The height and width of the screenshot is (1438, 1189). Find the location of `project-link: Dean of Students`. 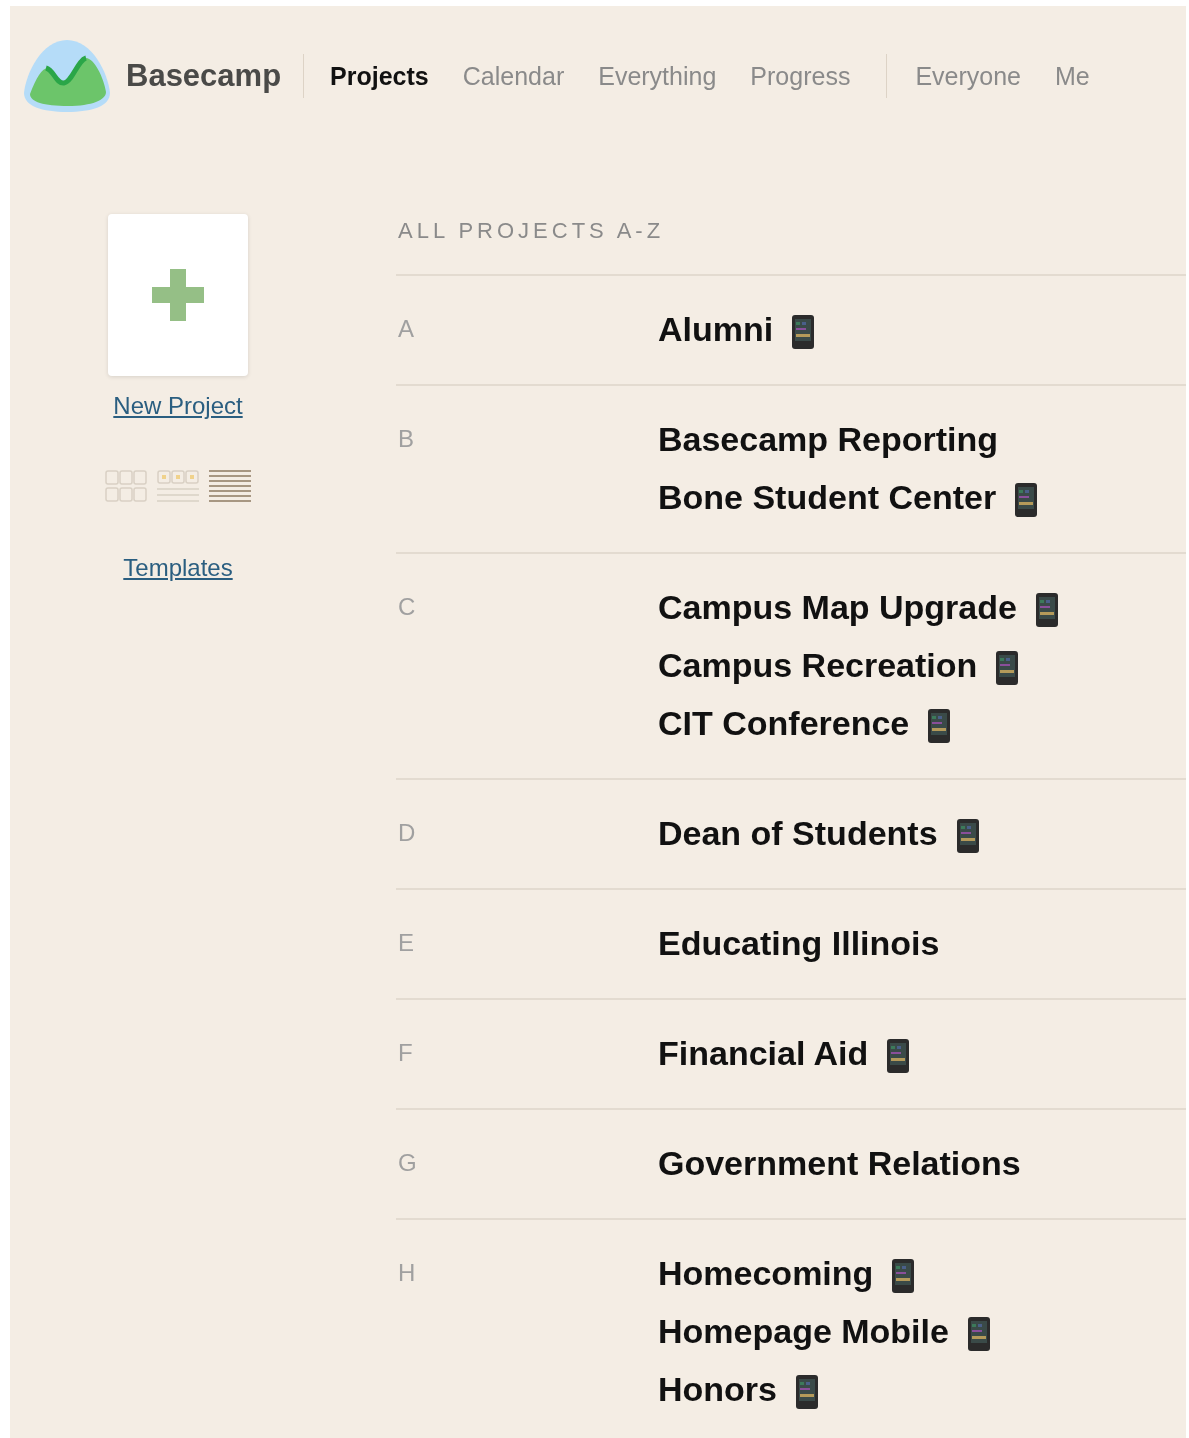

project-link: Dean of Students is located at coordinates (798, 833).